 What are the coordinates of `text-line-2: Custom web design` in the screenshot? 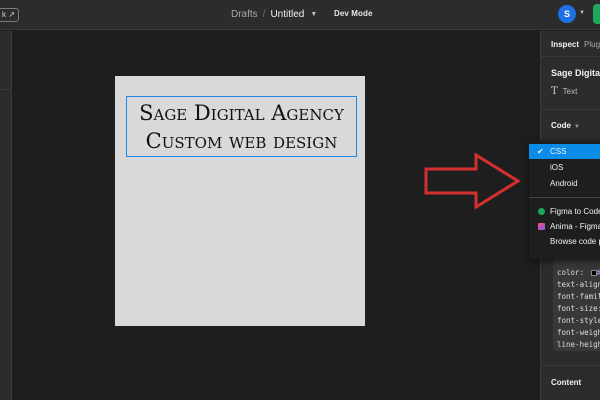 It's located at (241, 140).